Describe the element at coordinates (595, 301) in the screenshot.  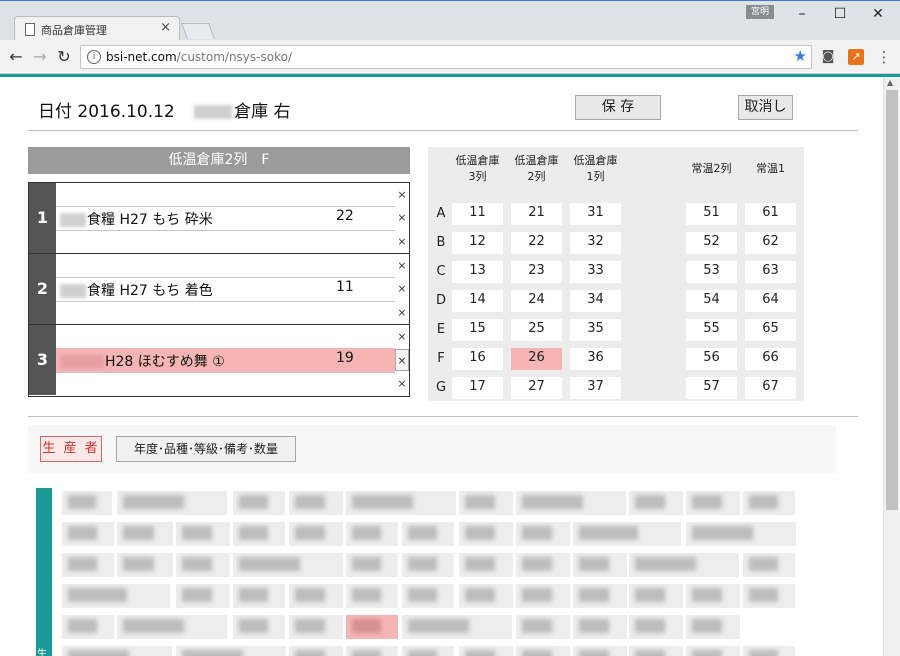
I see `grid-cell: 34` at that location.